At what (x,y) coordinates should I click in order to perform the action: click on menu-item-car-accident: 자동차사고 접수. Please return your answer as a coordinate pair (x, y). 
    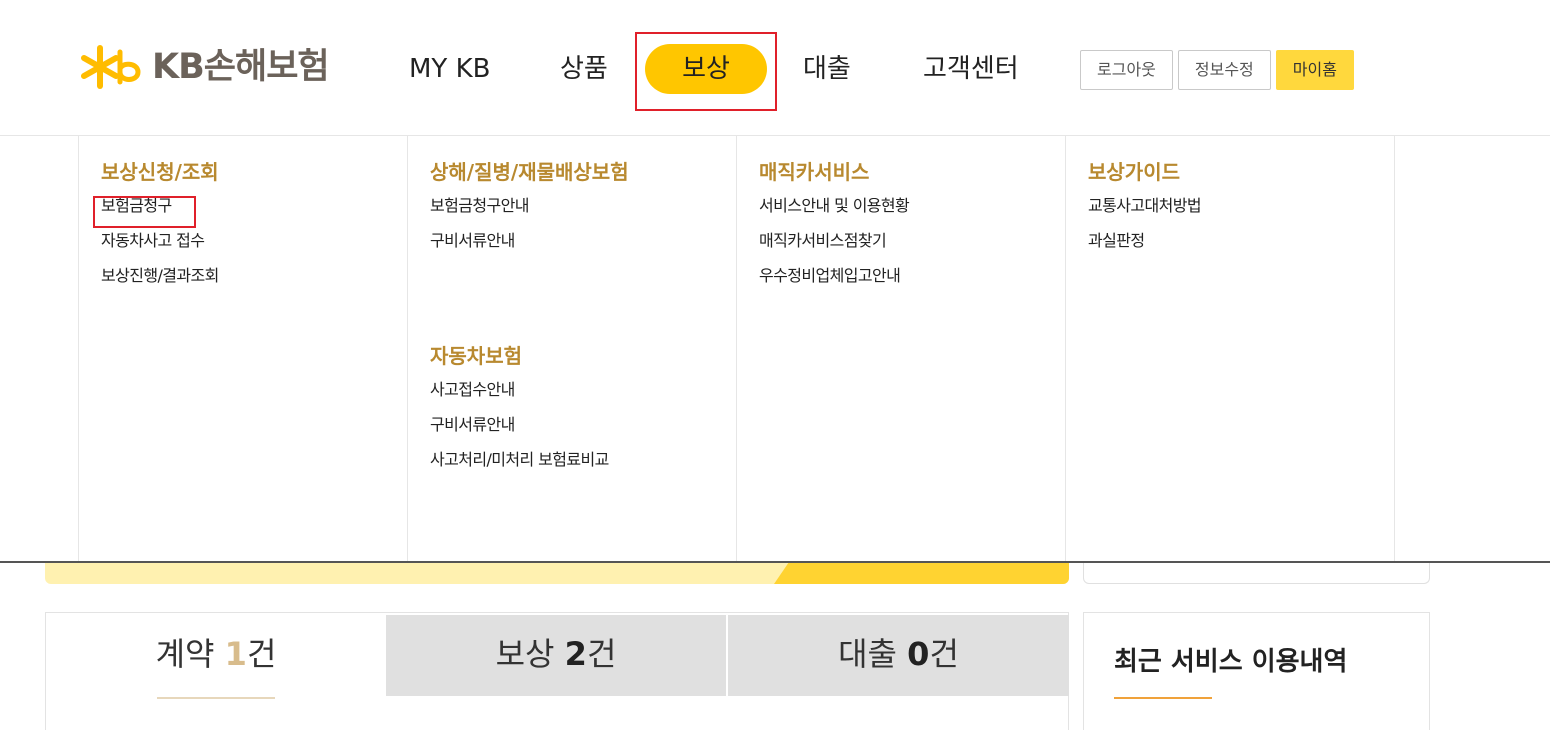
    Looking at the image, I should click on (160, 246).